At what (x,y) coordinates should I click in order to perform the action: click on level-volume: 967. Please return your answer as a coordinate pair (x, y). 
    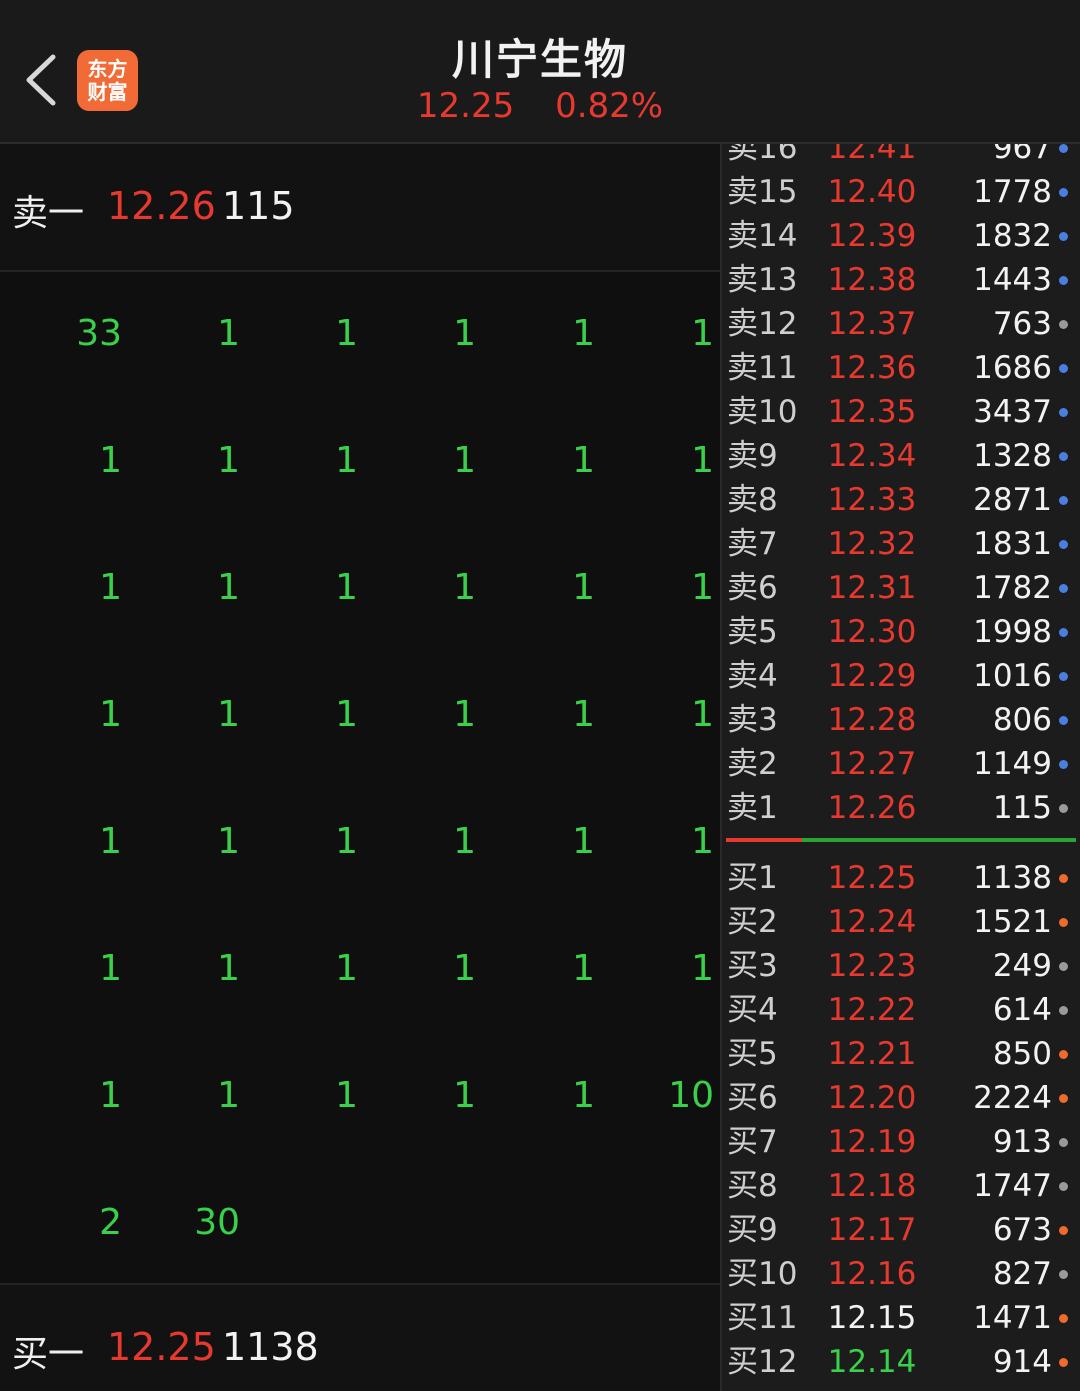
    Looking at the image, I should click on (1022, 155).